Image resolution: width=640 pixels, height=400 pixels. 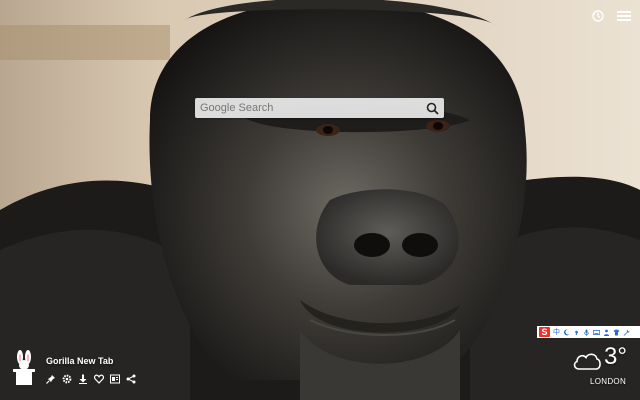 I want to click on toolbar, so click(x=91, y=379).